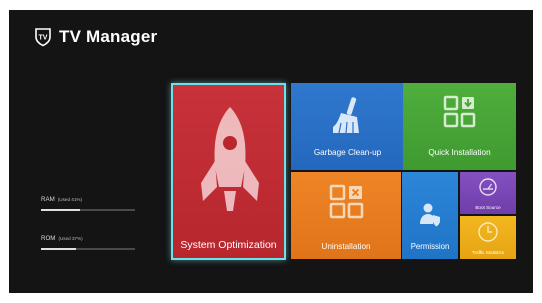 The height and width of the screenshot is (303, 542). Describe the element at coordinates (58, 249) in the screenshot. I see `rom-usage-fill` at that location.